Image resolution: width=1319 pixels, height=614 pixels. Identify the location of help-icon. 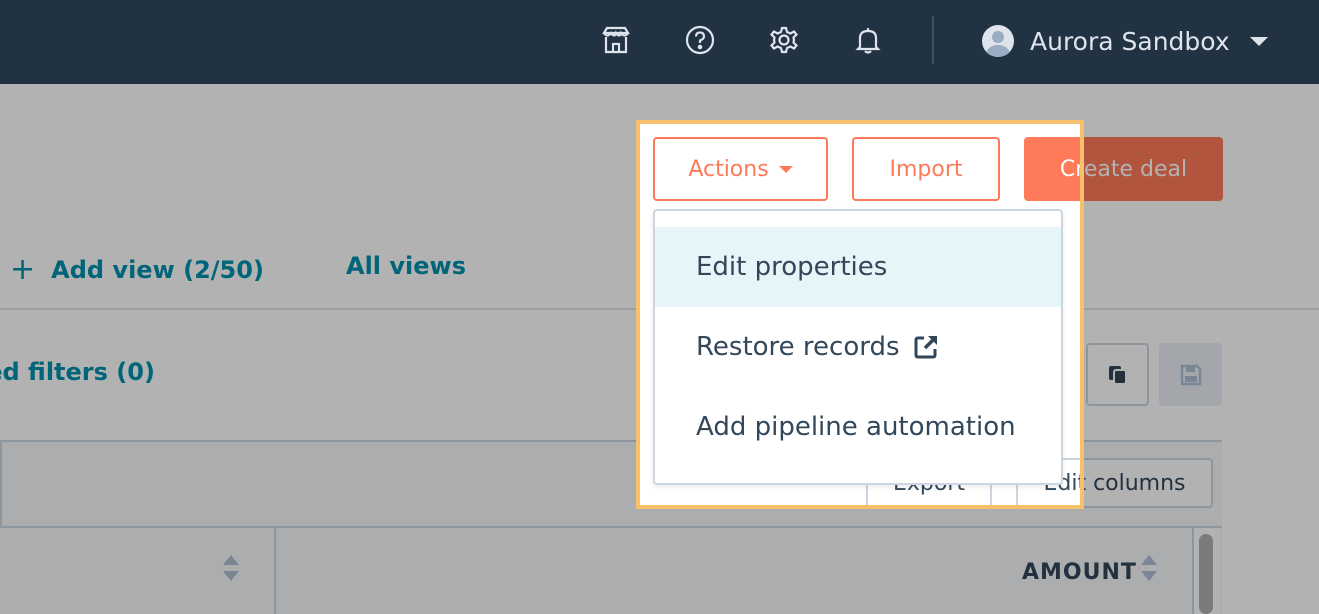
(700, 40).